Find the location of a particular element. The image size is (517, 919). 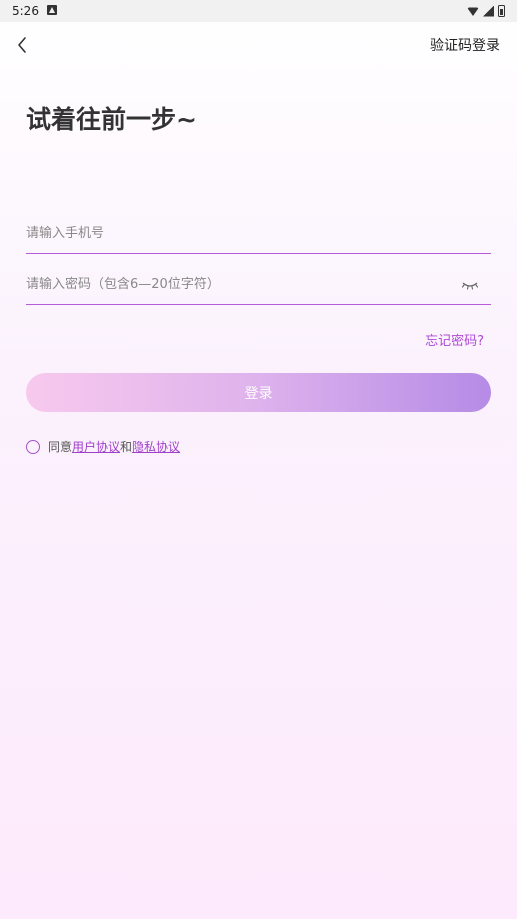

status-time: 5:26 is located at coordinates (25, 11).